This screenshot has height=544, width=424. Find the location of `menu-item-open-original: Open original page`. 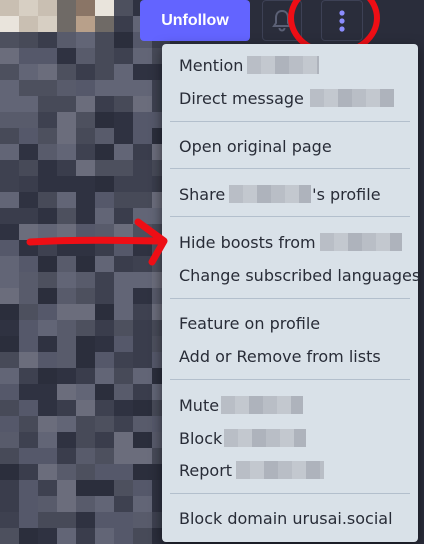

menu-item-open-original: Open original page is located at coordinates (290, 146).